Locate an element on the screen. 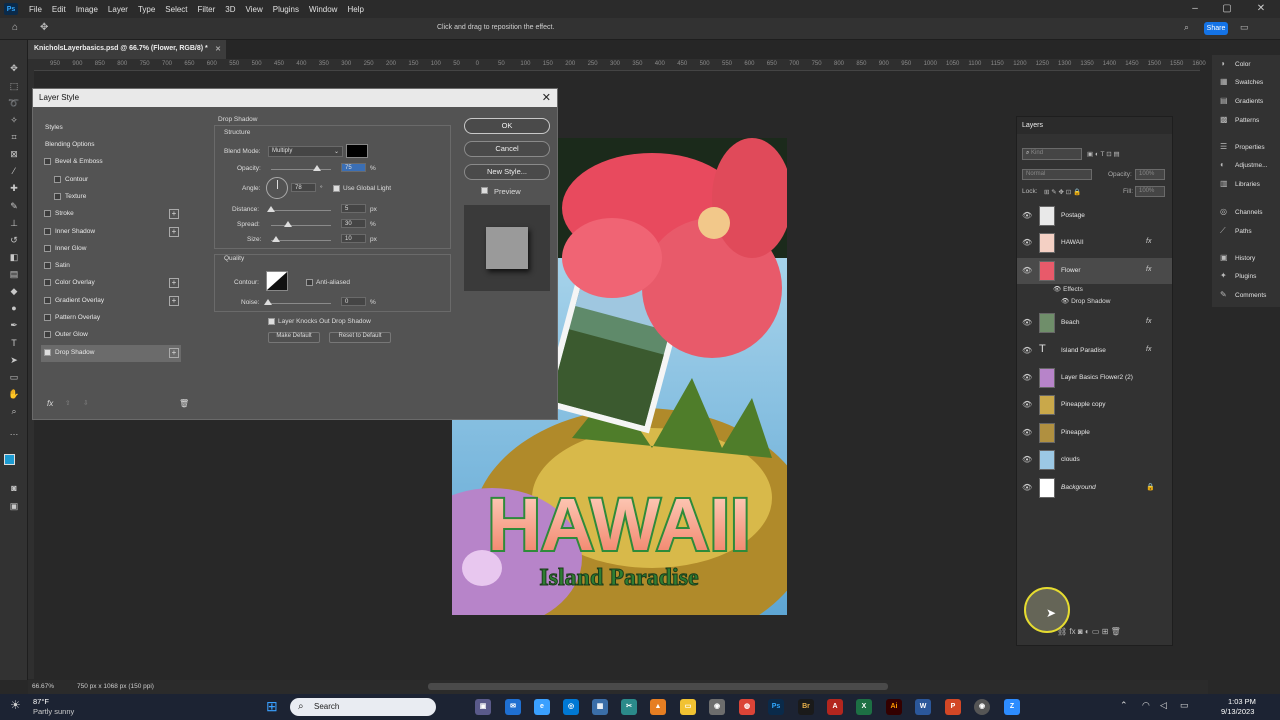  blend-mode-select: Multiply ⌄ is located at coordinates (305, 151).